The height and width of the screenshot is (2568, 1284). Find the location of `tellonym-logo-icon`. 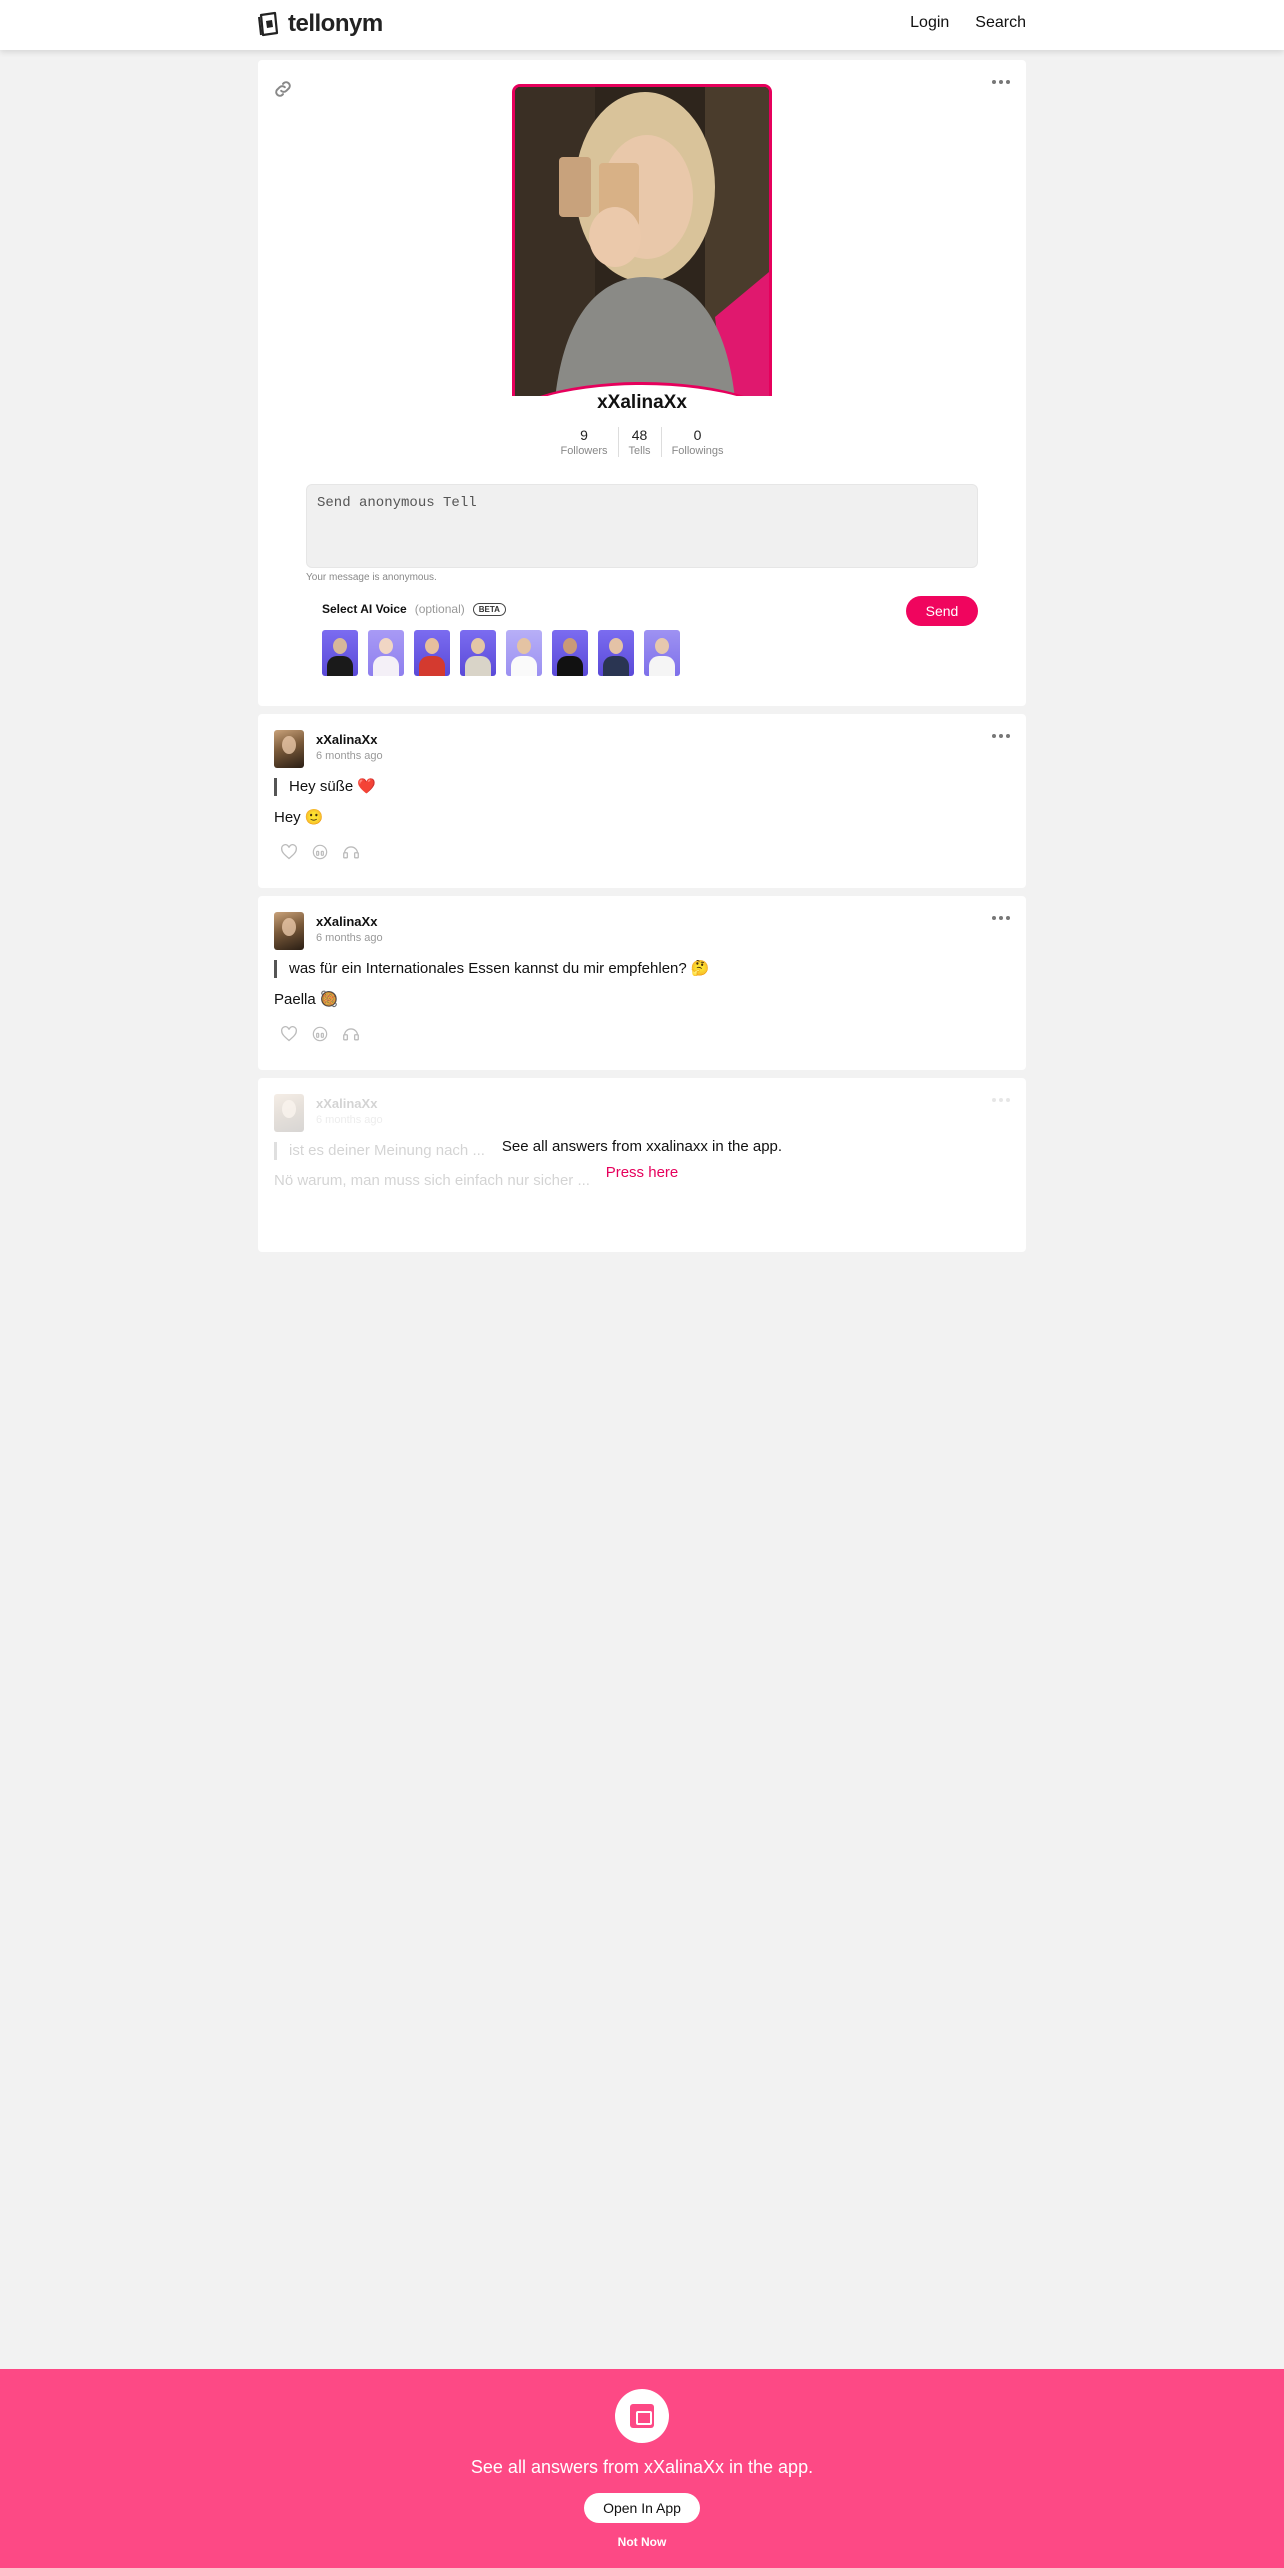

tellonym-logo-icon is located at coordinates (268, 24).